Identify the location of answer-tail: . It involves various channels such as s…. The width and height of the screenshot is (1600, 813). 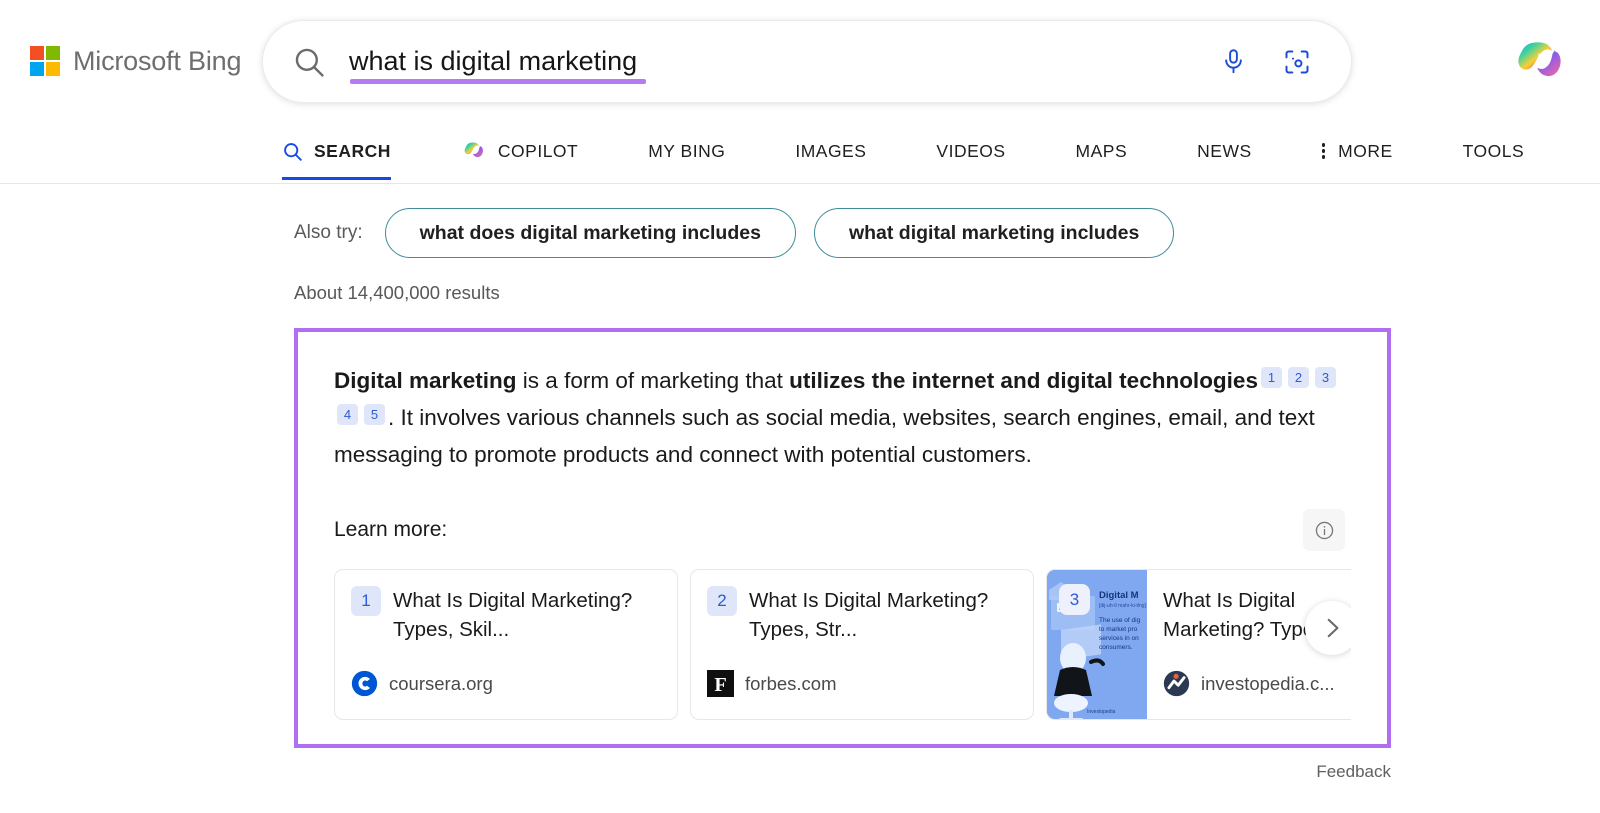
(824, 436).